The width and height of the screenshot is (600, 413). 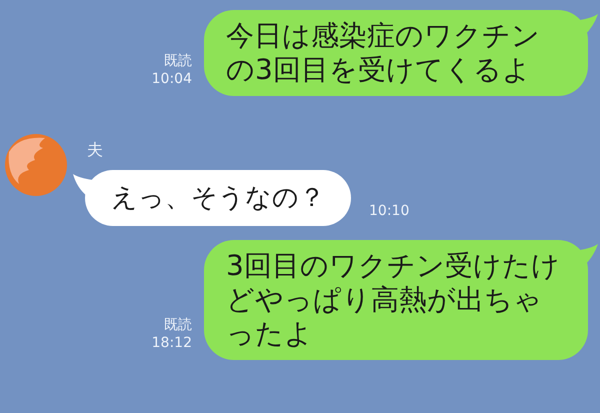 I want to click on message-bubble: 今日は感染症のワクチンの3回目を受けてくるよ, so click(x=396, y=53).